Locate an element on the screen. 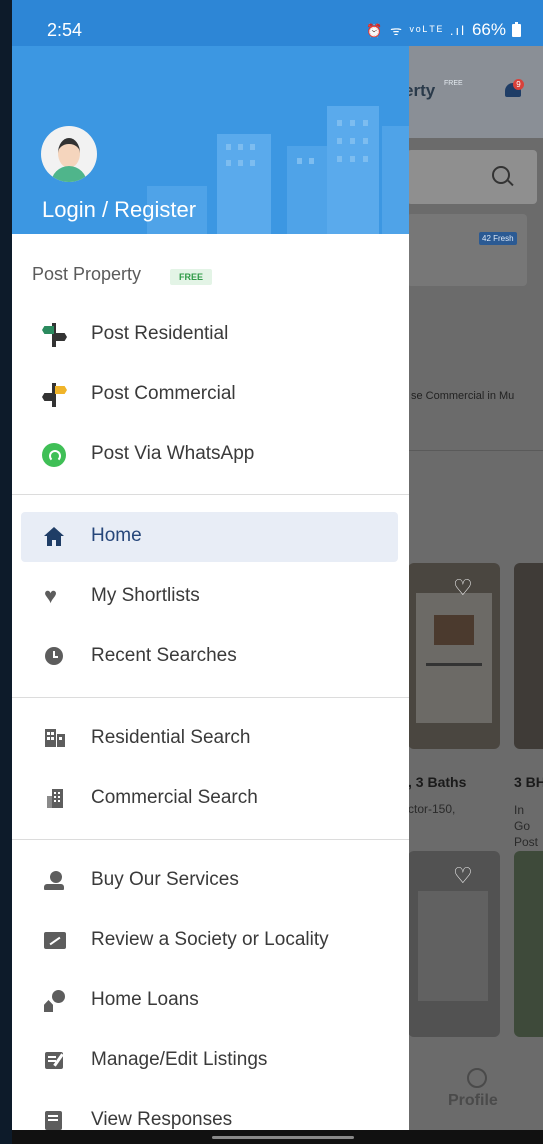 The height and width of the screenshot is (1144, 543). property-location: ctor-150, is located at coordinates (432, 809).